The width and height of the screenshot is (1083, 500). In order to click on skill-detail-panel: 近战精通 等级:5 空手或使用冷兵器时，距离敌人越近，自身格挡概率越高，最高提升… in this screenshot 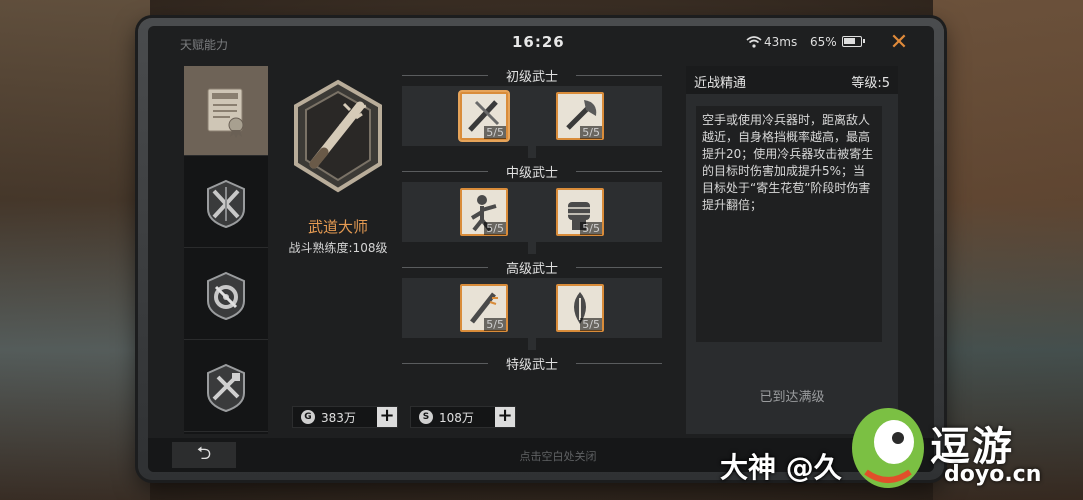, I will do `click(792, 250)`.